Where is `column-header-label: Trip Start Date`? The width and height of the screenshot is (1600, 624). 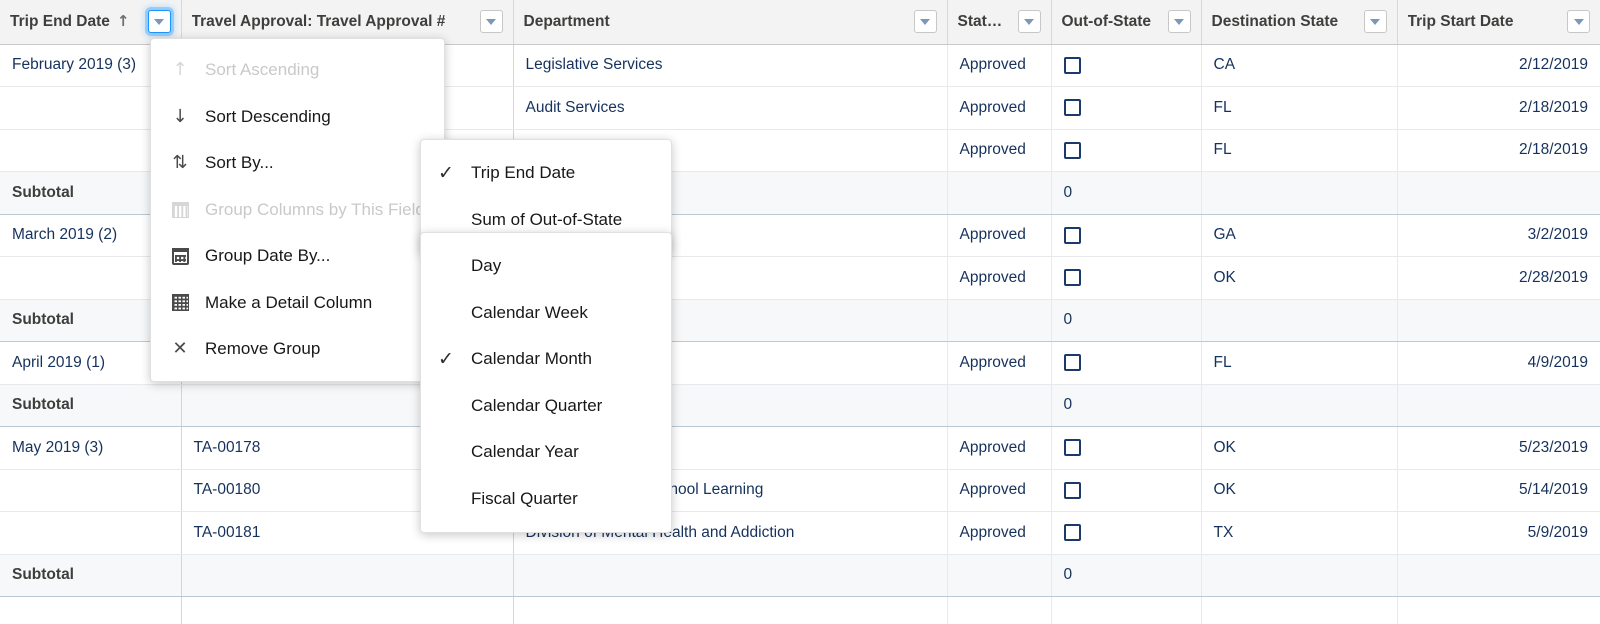 column-header-label: Trip Start Date is located at coordinates (1460, 21).